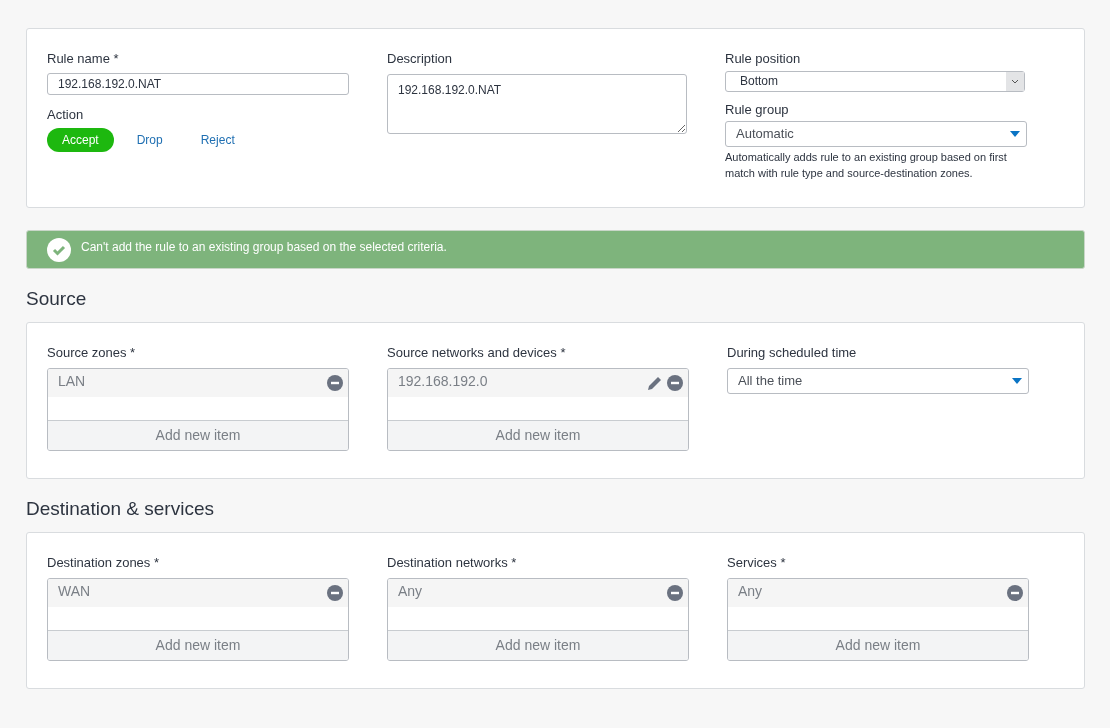 This screenshot has height=728, width=1110. I want to click on action-toggle: Drop, so click(149, 140).